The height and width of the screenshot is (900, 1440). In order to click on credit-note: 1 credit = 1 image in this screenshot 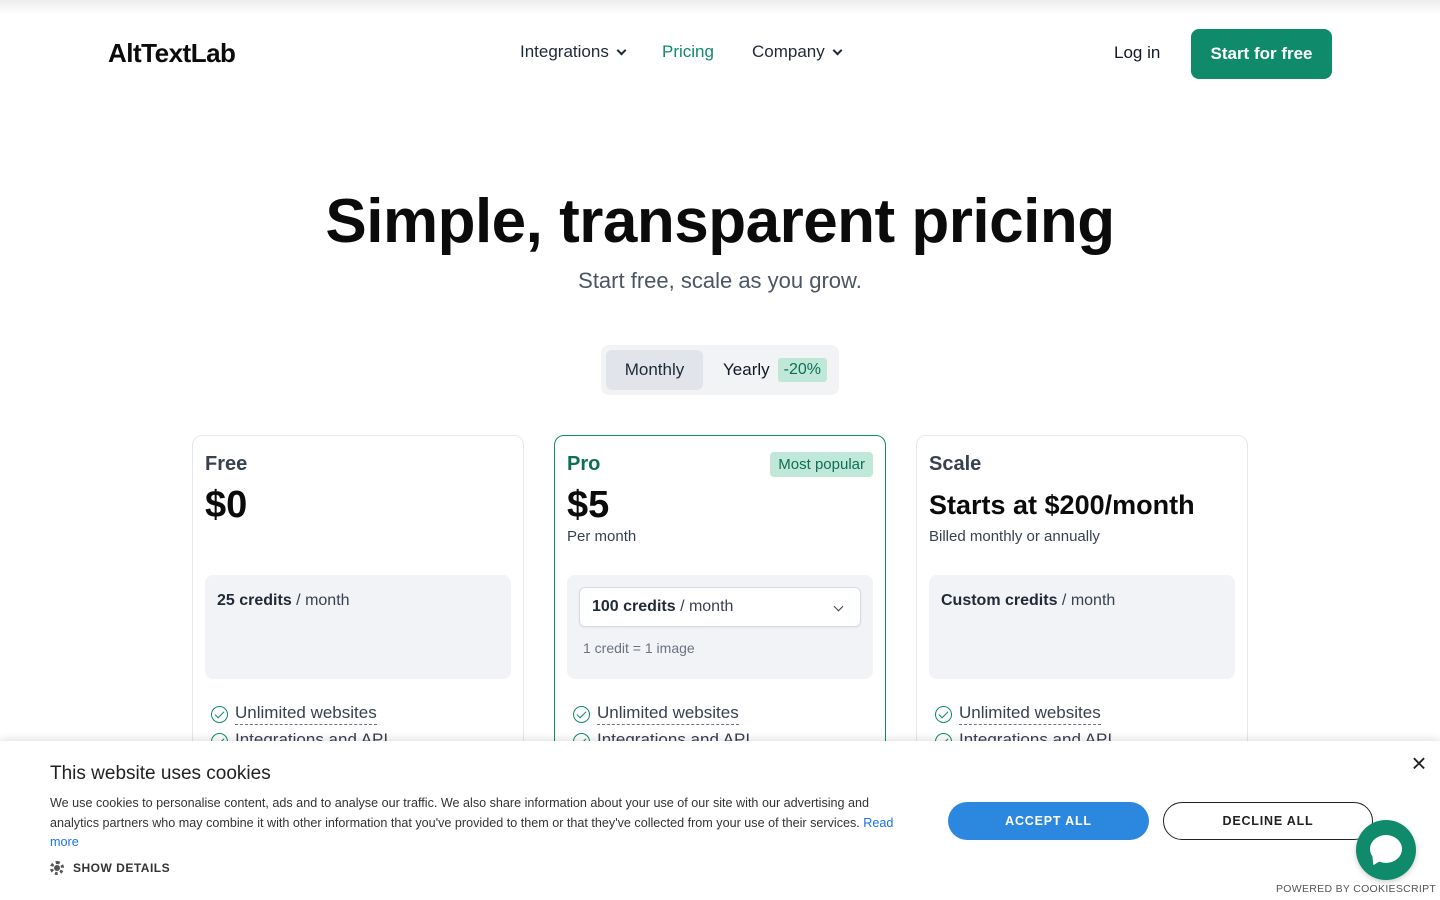, I will do `click(639, 648)`.